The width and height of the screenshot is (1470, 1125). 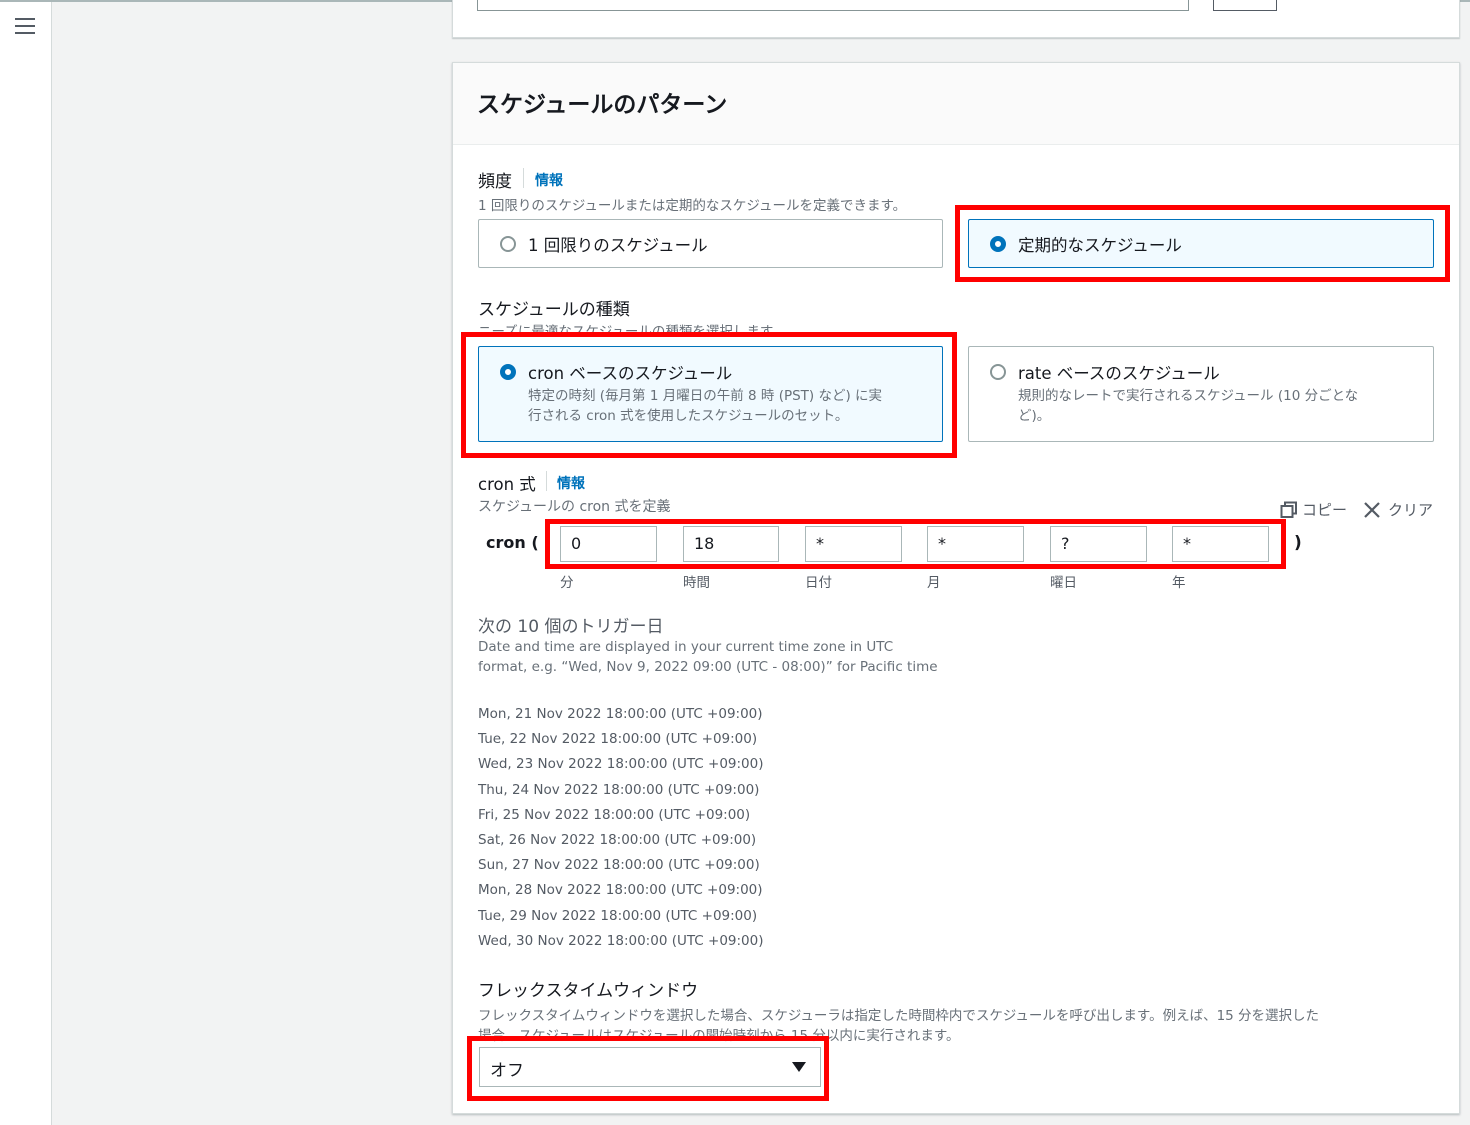 What do you see at coordinates (618, 739) in the screenshot?
I see `trigger-date: Tue, 22 Nov 2022 18:00:00 (UTC +09:00)` at bounding box center [618, 739].